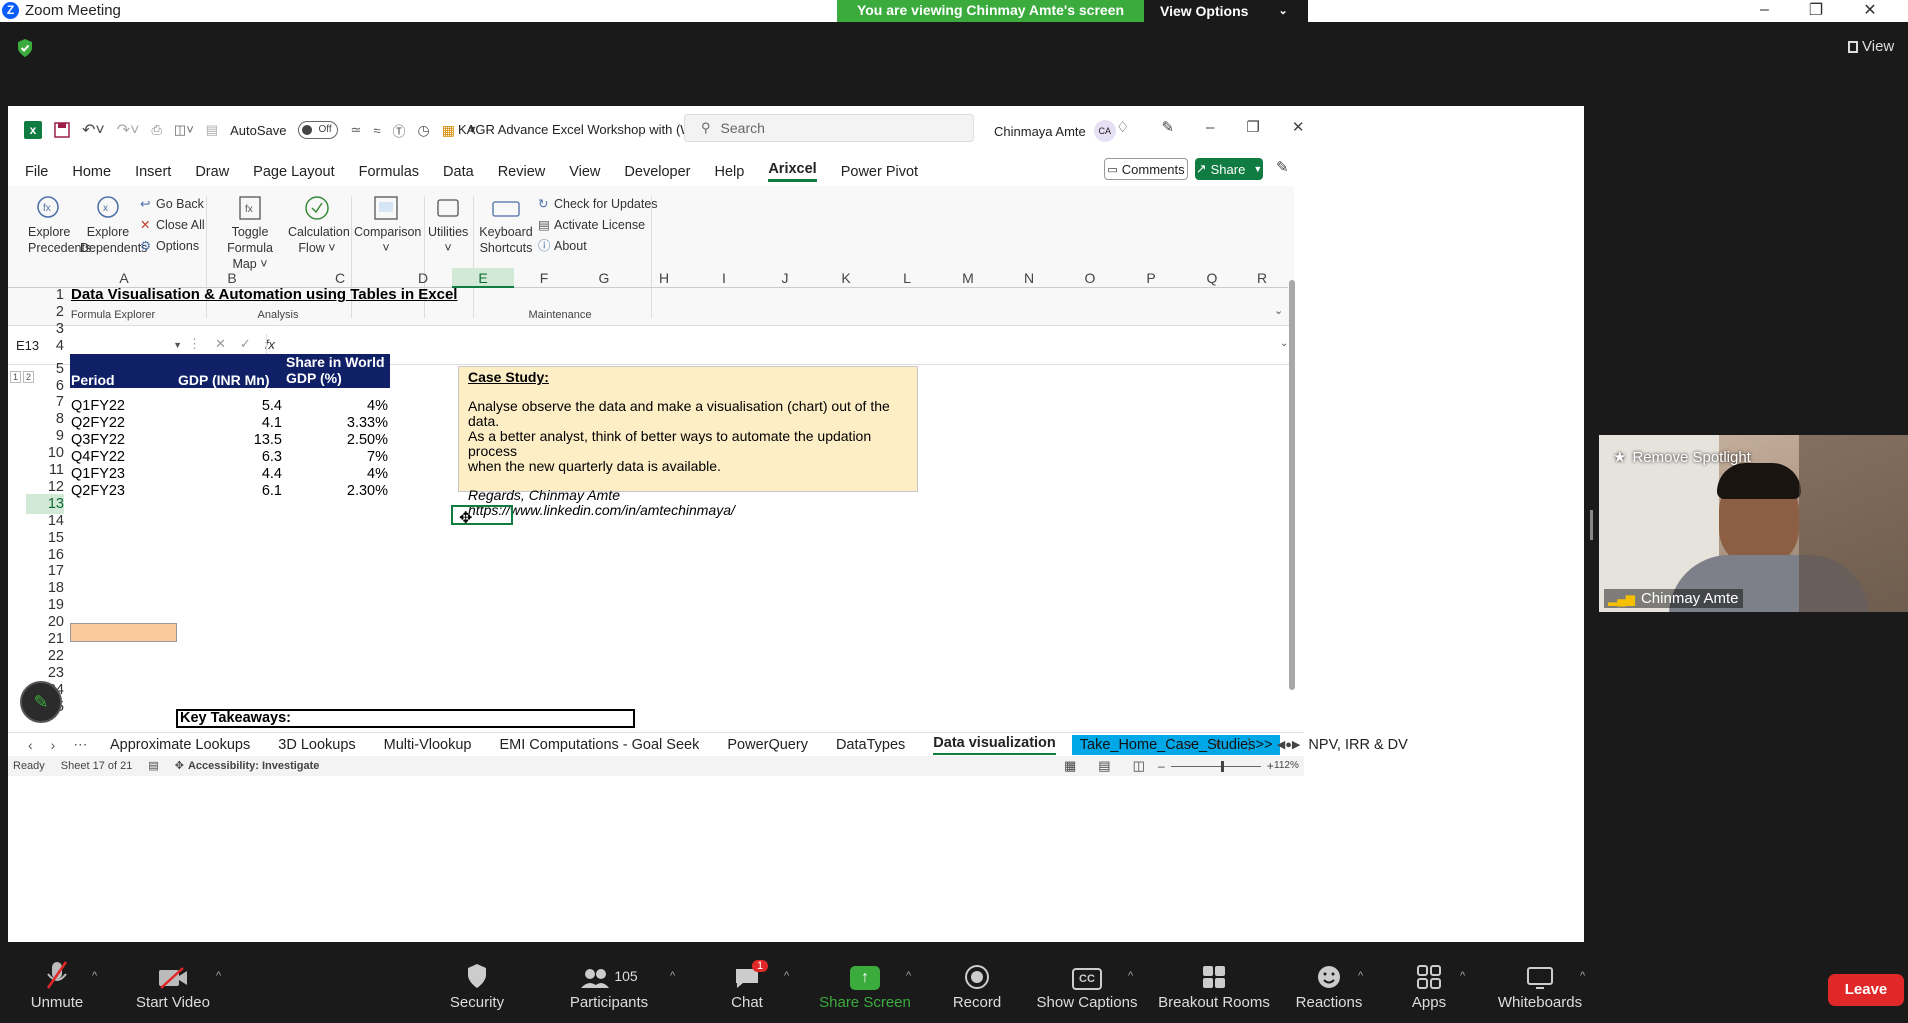 This screenshot has height=1023, width=1908. Describe the element at coordinates (1090, 278) in the screenshot. I see `column-header-o: O` at that location.